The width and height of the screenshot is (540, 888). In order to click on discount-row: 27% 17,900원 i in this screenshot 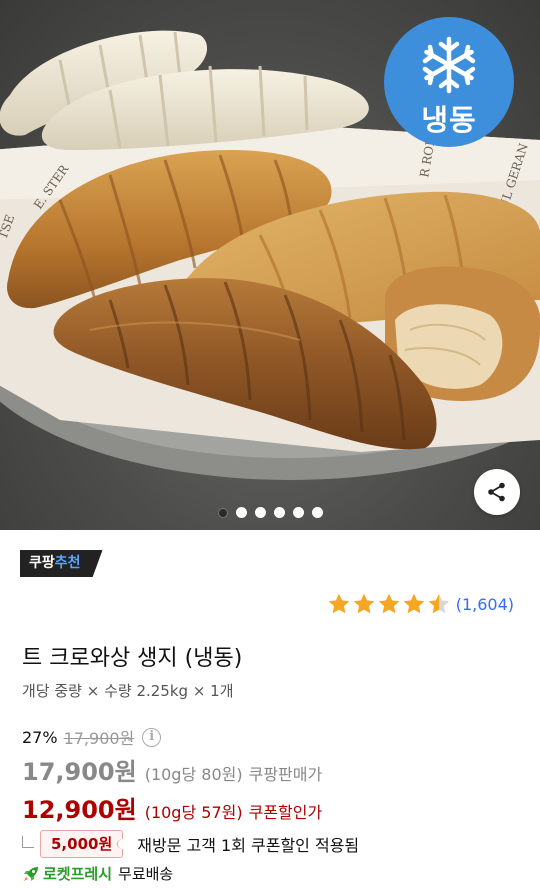, I will do `click(92, 737)`.